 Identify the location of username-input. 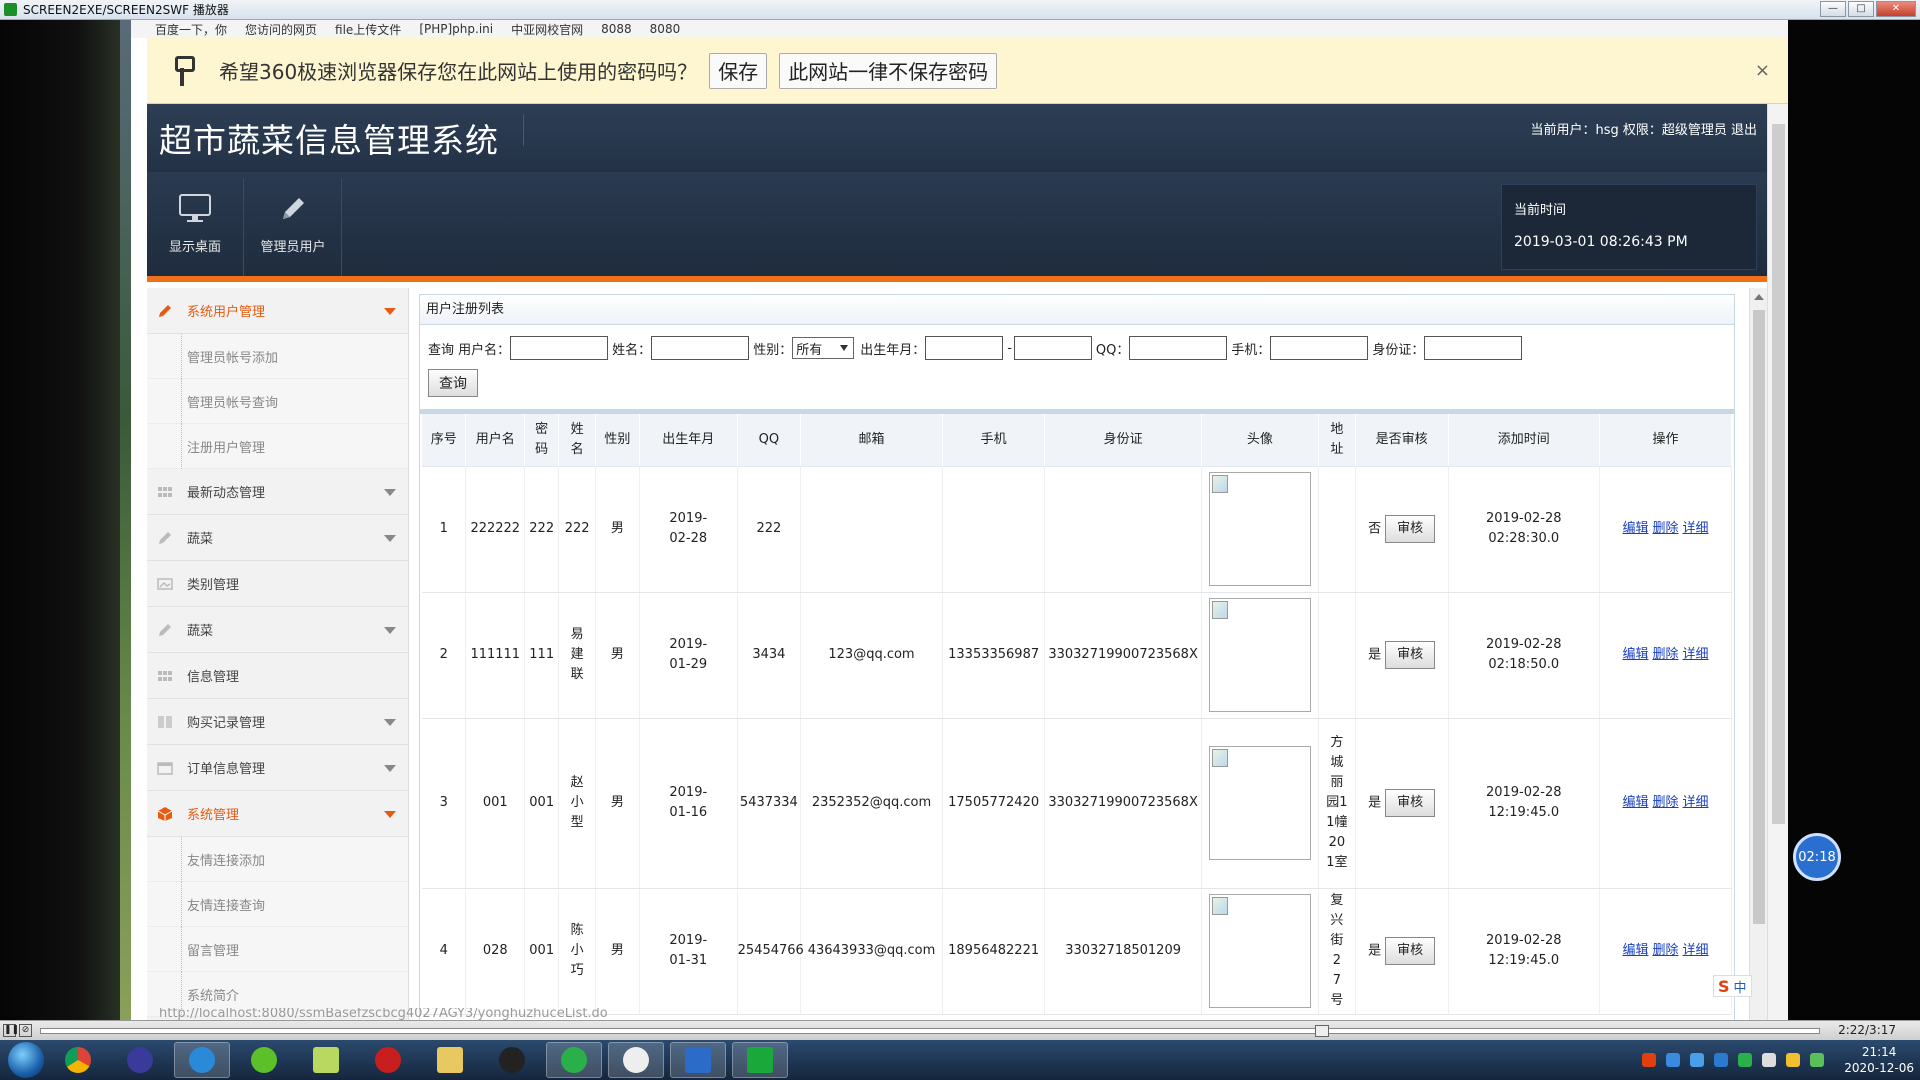
(559, 348).